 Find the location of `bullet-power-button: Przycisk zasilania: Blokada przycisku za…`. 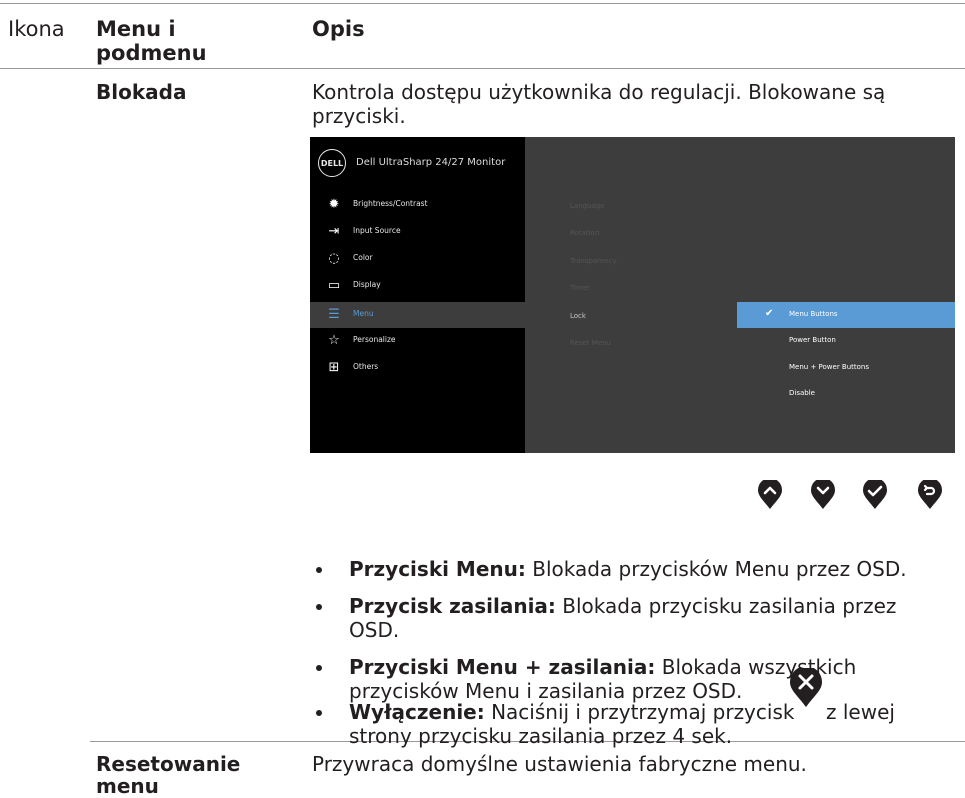

bullet-power-button: Przycisk zasilania: Blokada przycisku za… is located at coordinates (622, 606).